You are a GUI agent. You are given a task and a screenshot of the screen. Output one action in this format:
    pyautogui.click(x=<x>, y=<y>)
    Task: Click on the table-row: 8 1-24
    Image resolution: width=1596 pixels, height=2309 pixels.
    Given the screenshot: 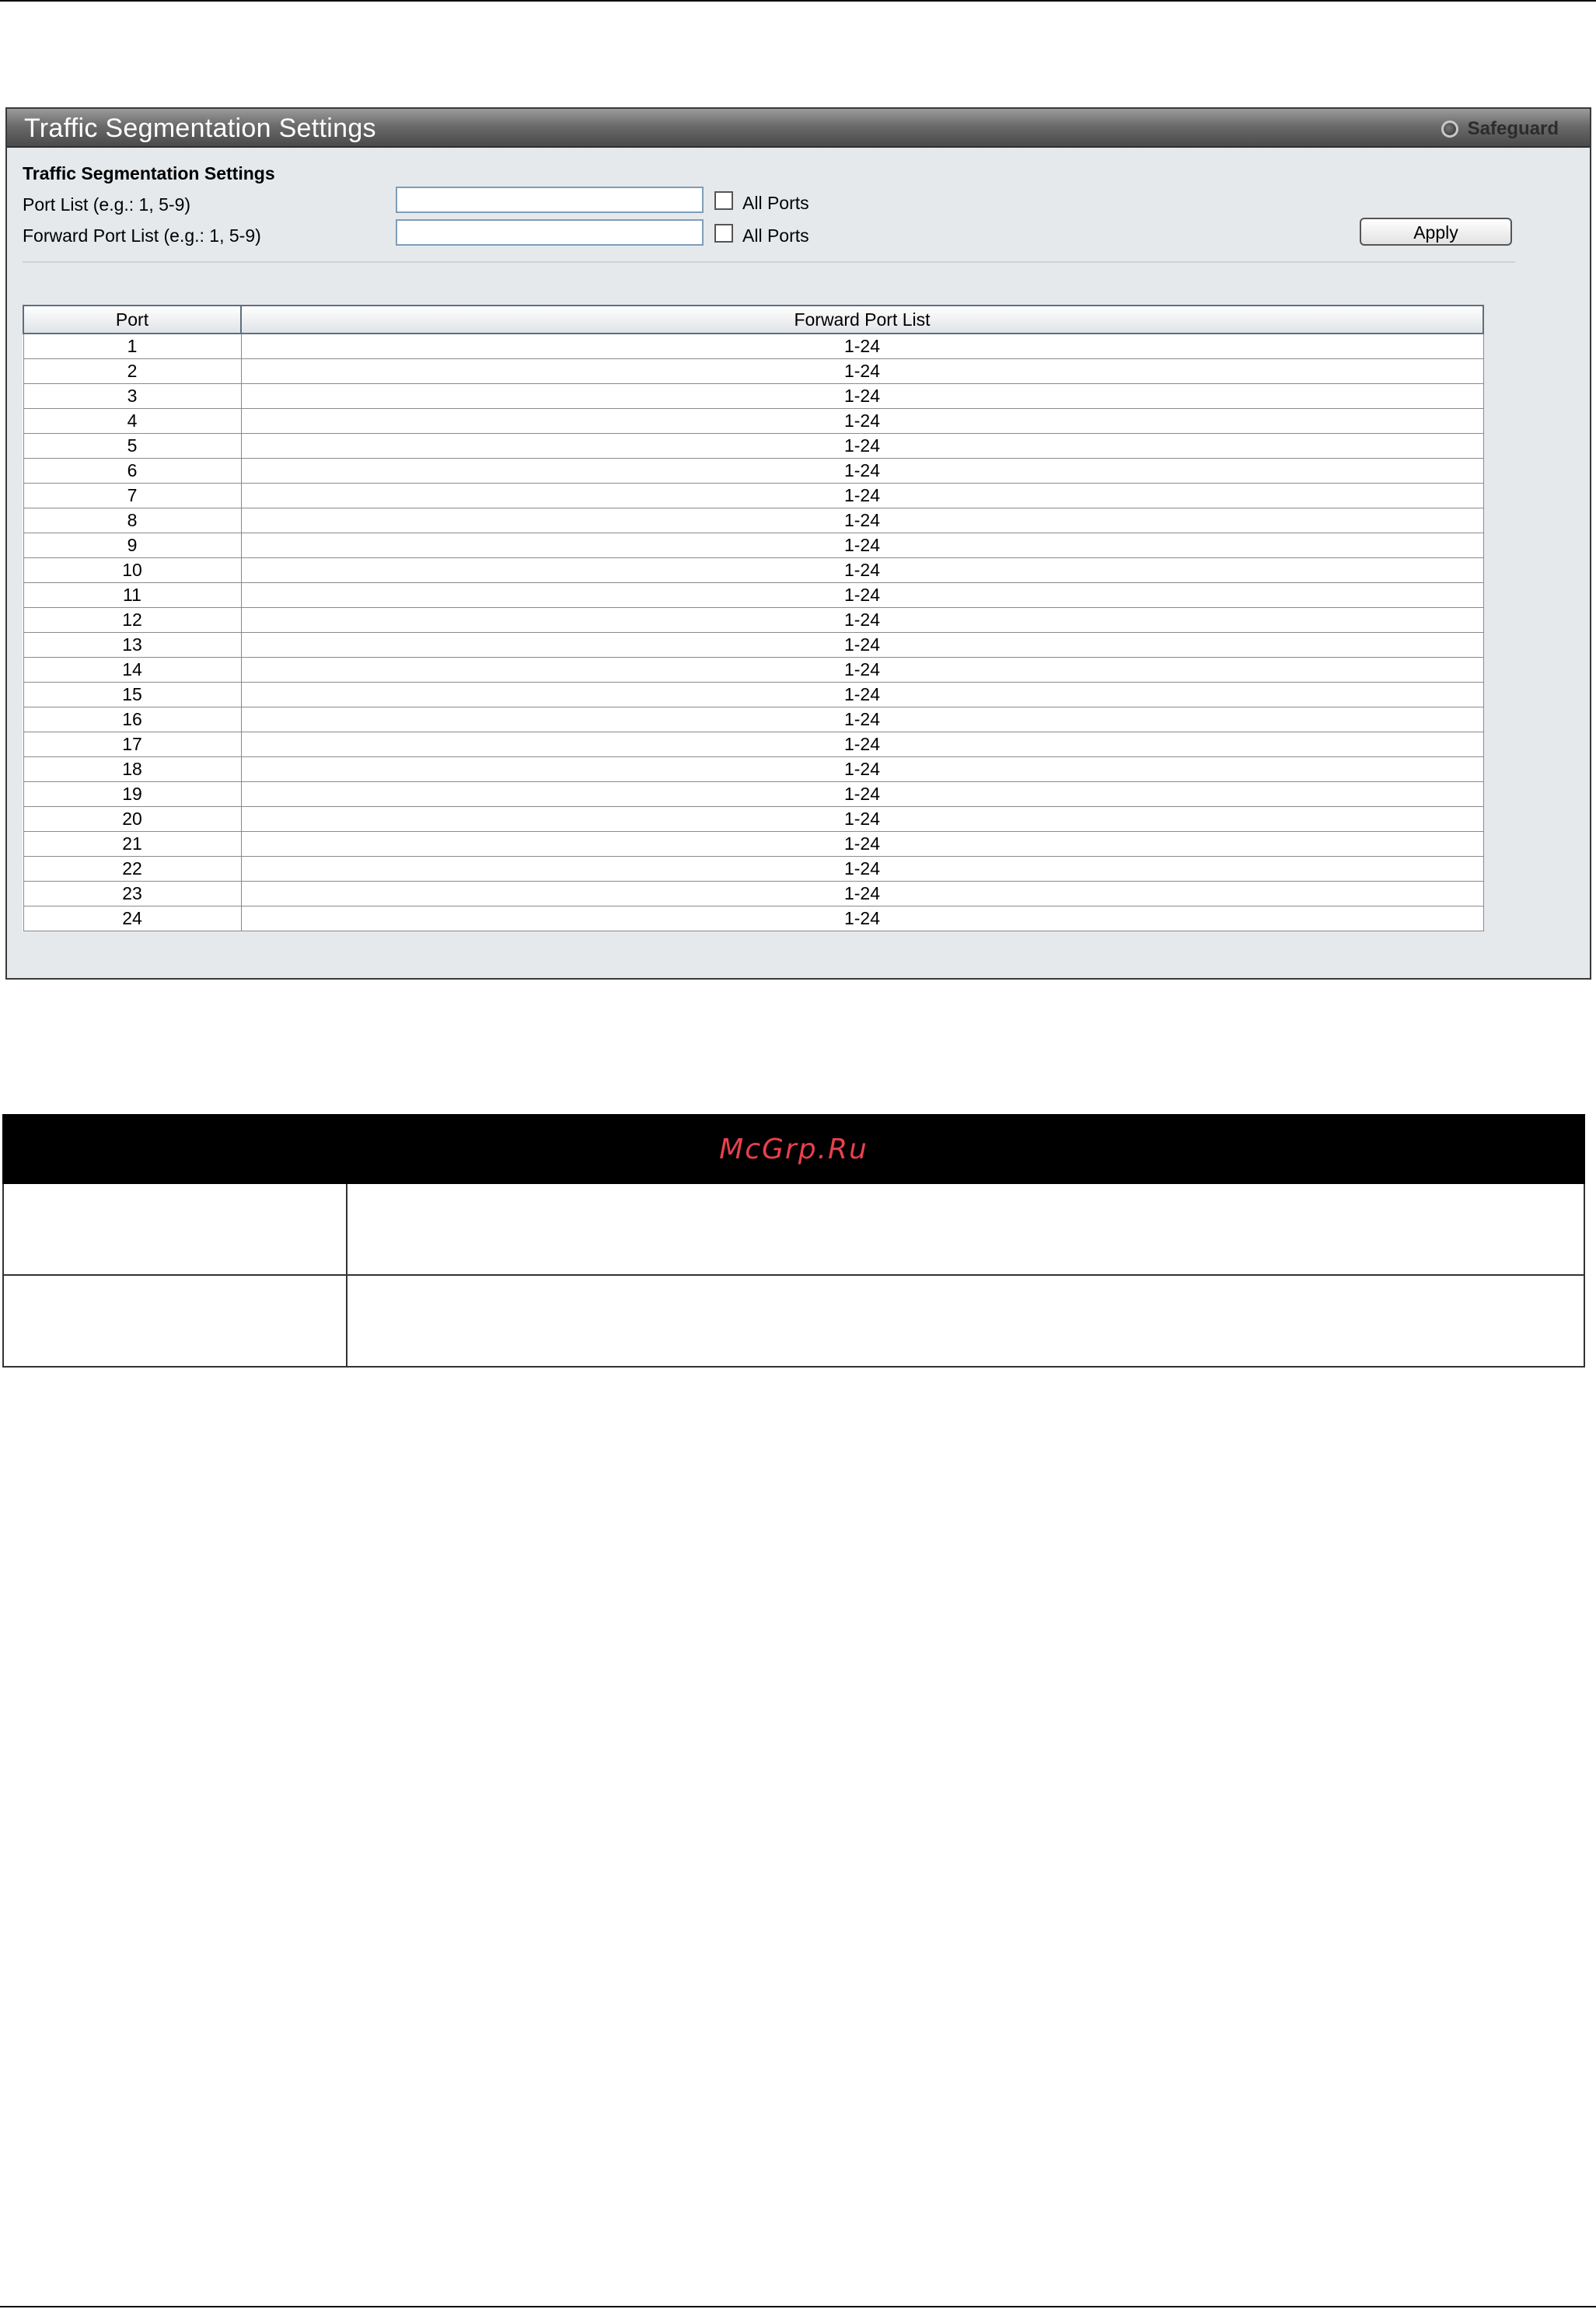 What is the action you would take?
    pyautogui.click(x=754, y=520)
    